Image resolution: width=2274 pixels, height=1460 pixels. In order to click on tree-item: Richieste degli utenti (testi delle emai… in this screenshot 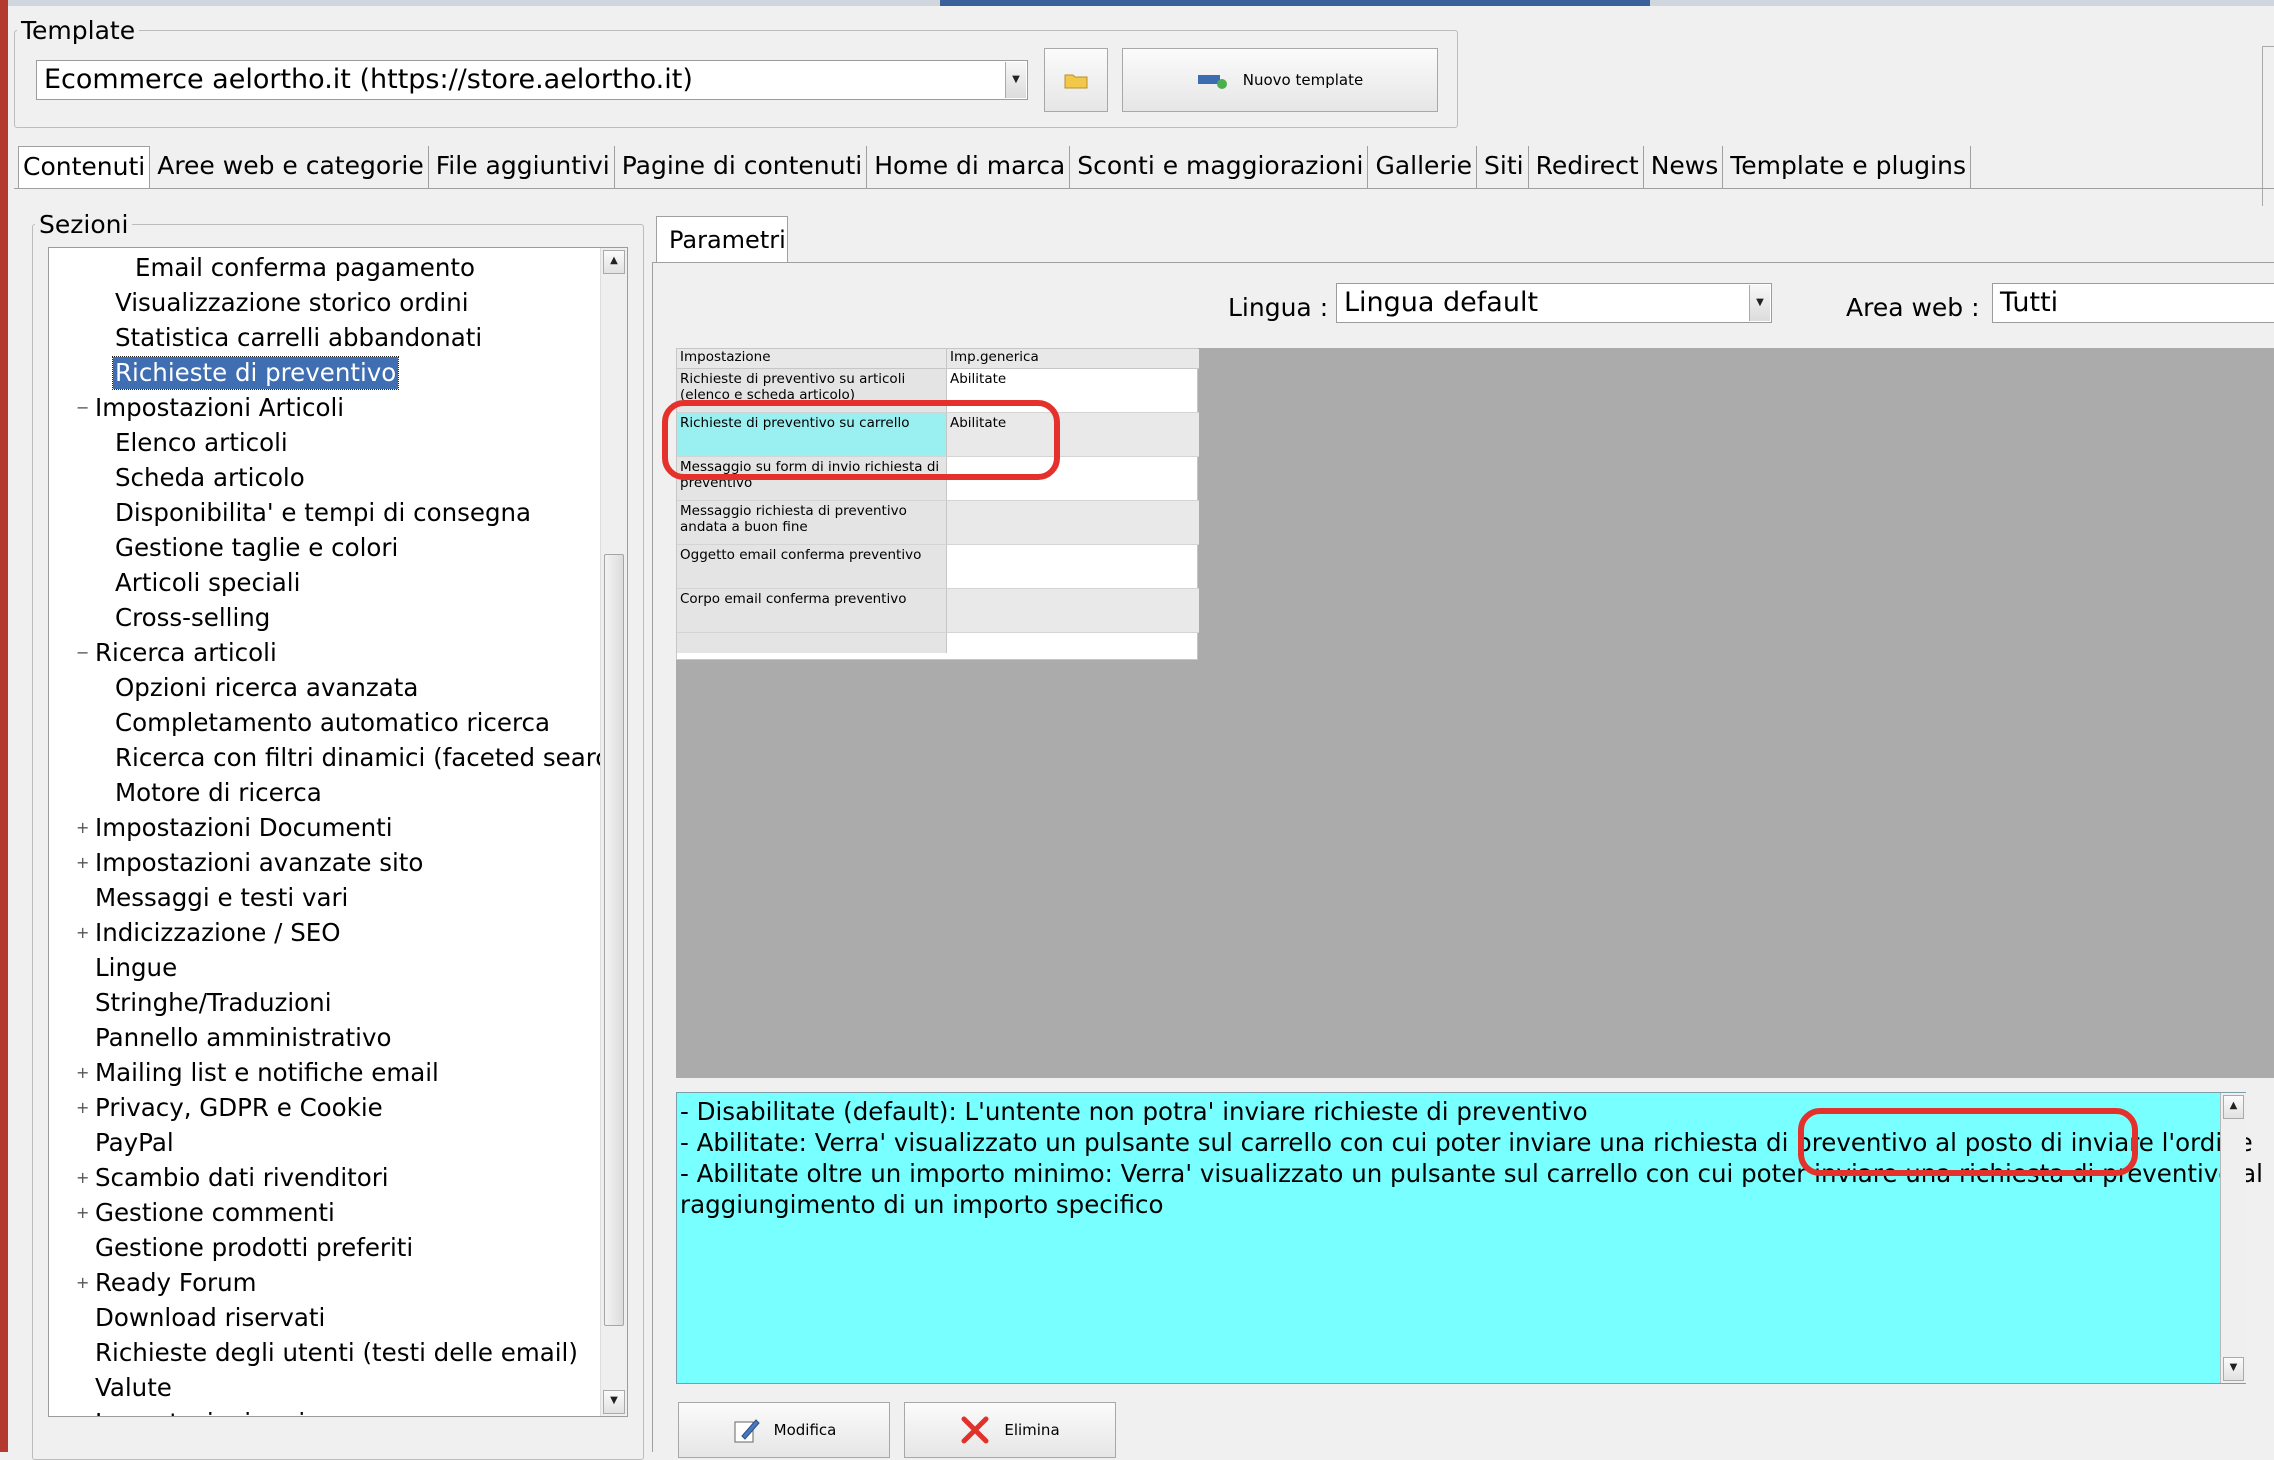, I will do `click(336, 1353)`.